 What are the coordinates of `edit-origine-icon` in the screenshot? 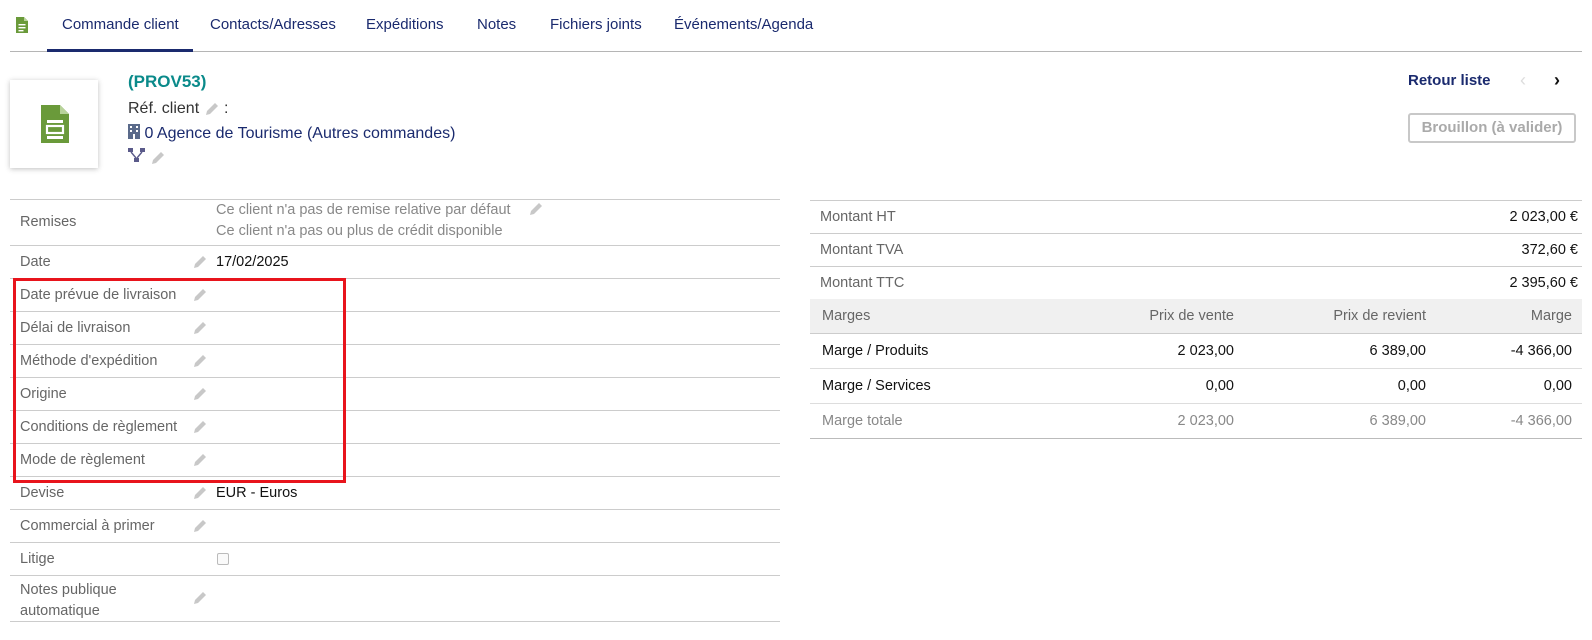 It's located at (200, 396).